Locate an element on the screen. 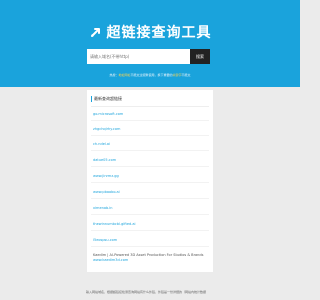  tips-highlight-1: 地址网址 is located at coordinates (124, 75).